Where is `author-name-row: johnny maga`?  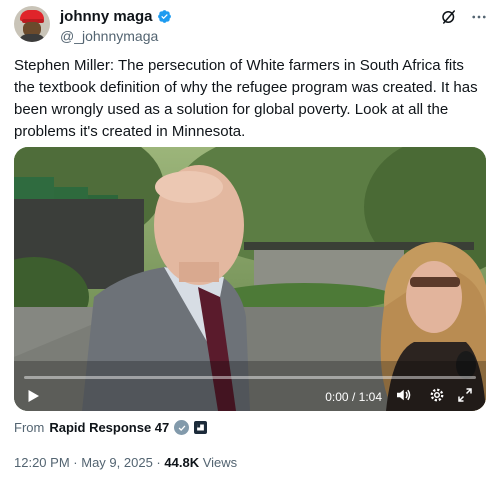 author-name-row: johnny maga is located at coordinates (116, 16).